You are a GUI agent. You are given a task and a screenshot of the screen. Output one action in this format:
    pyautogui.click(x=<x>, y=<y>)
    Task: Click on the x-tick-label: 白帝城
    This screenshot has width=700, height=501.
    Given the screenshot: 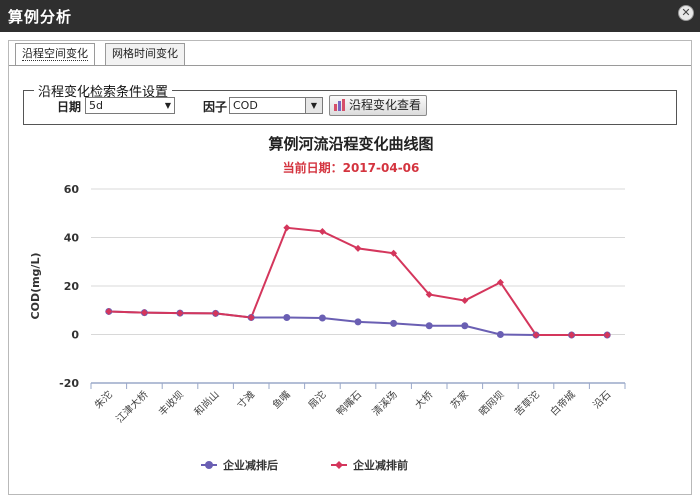 What is the action you would take?
    pyautogui.click(x=562, y=403)
    